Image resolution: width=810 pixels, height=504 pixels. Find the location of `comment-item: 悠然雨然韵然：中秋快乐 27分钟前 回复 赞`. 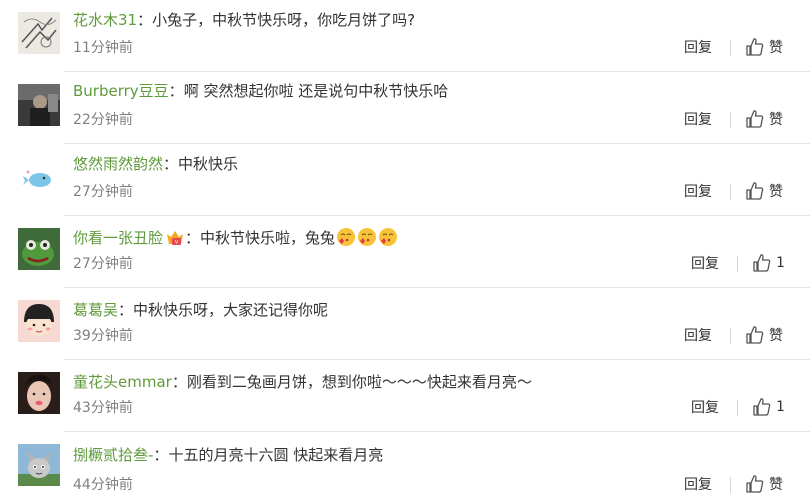

comment-item: 悠然雨然韵然：中秋快乐 27分钟前 回复 赞 is located at coordinates (405, 180).